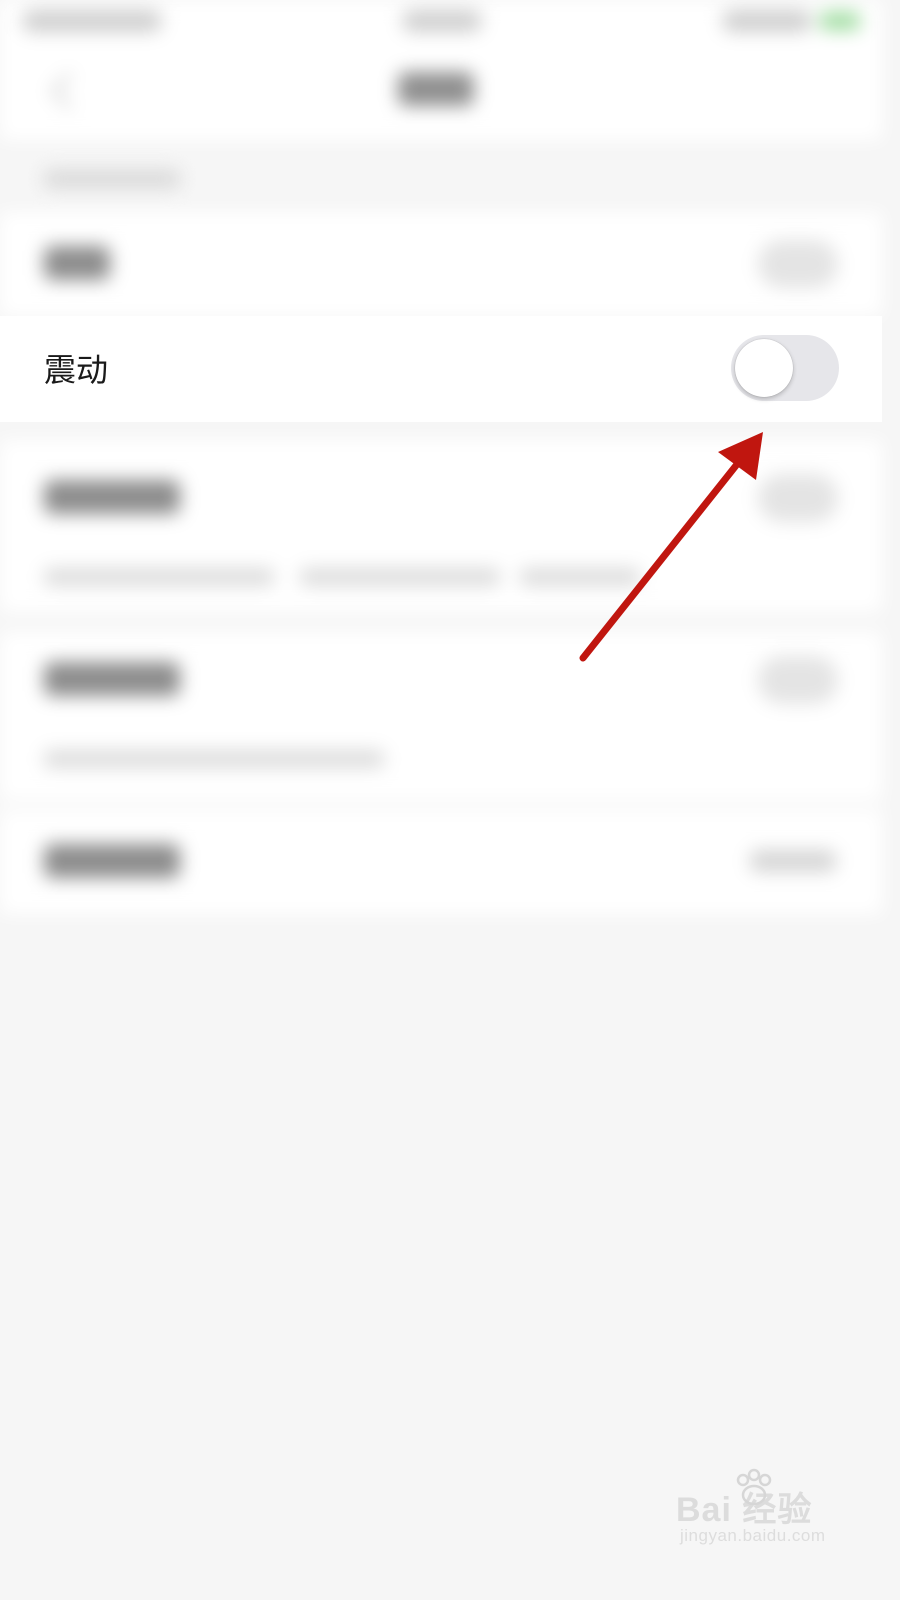 Image resolution: width=900 pixels, height=1600 pixels. Describe the element at coordinates (662, 558) in the screenshot. I see `arrow-shaft` at that location.